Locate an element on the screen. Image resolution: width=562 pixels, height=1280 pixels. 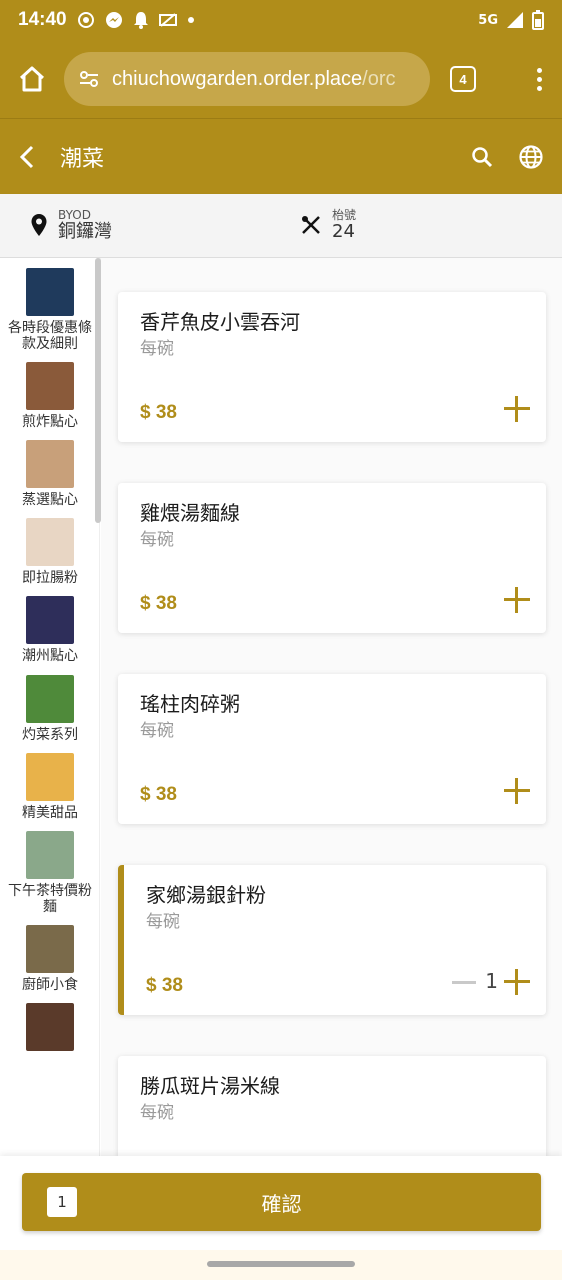
category-label: 煎炸點心 is located at coordinates (50, 422).